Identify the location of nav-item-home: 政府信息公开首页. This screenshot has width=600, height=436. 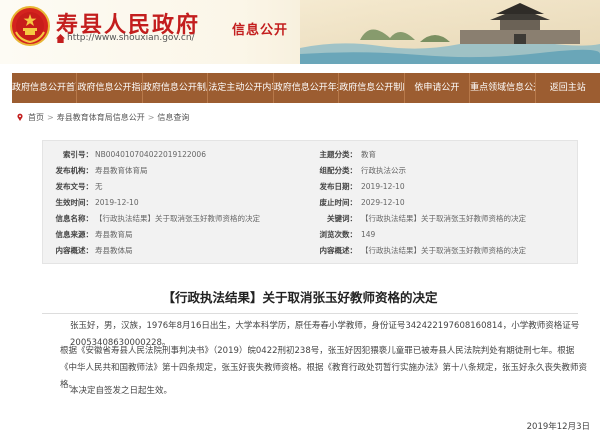
(45, 88).